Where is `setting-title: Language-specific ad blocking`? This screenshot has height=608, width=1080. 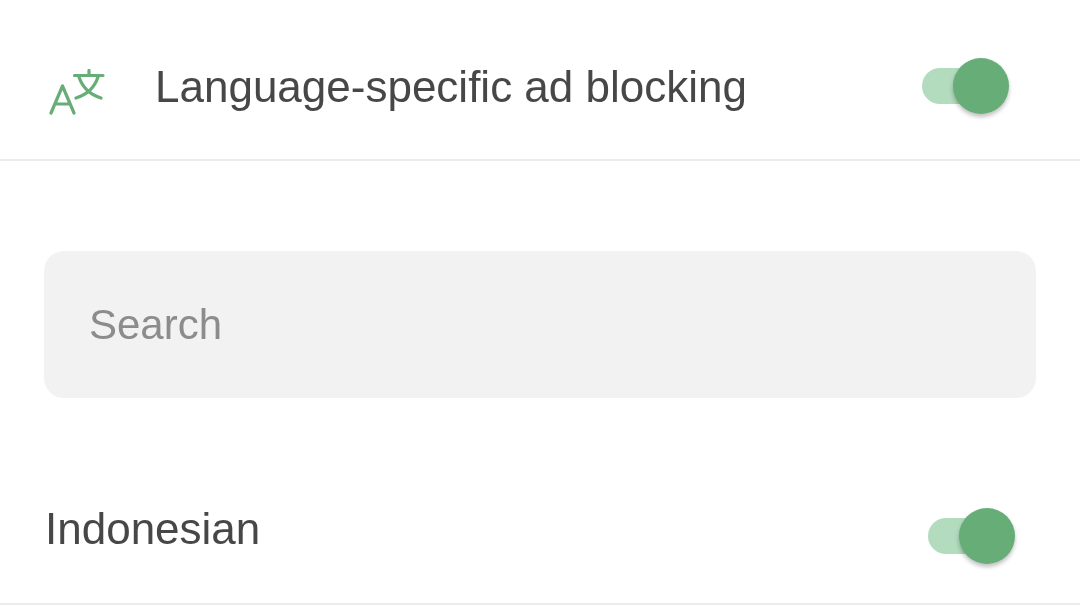
setting-title: Language-specific ad blocking is located at coordinates (451, 86).